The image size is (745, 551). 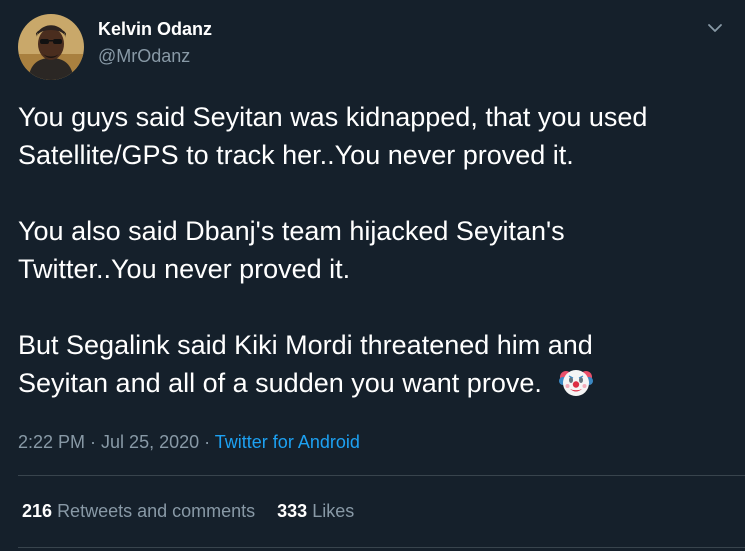 I want to click on retweets-stat: 216 Retweets and comments, so click(x=138, y=511).